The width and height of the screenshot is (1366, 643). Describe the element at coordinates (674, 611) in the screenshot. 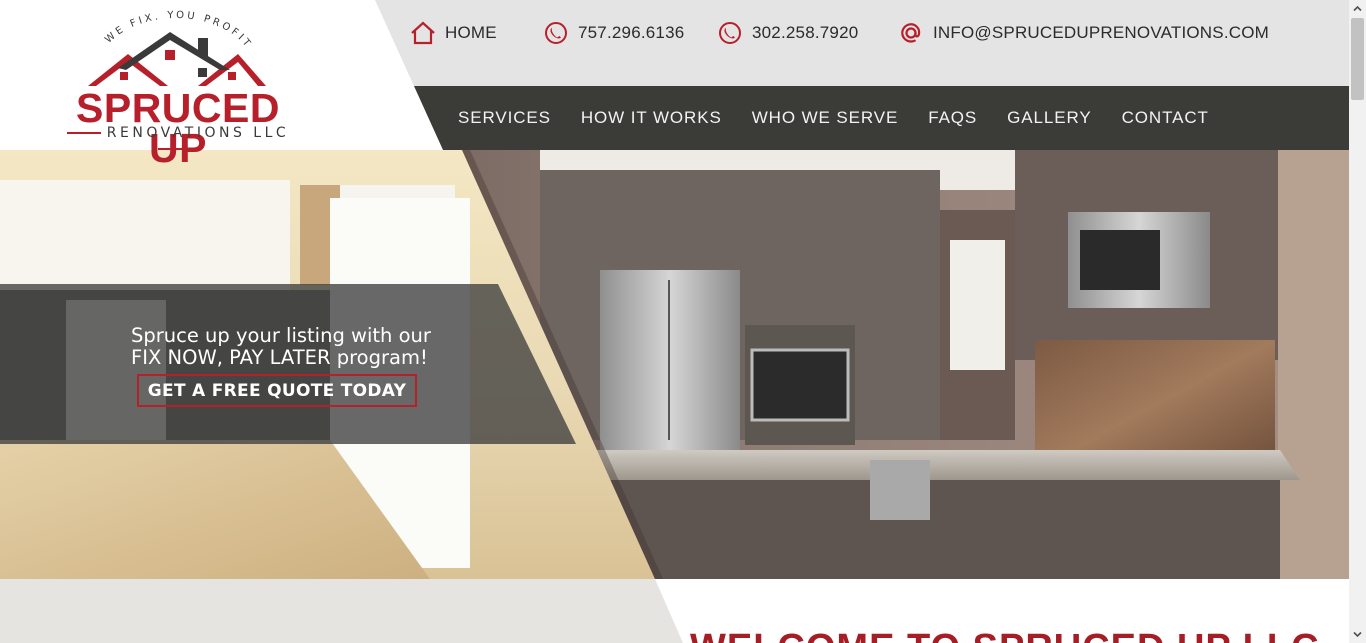

I see `welcome-section: WELCOME TO SPRUCED UP LLC` at that location.